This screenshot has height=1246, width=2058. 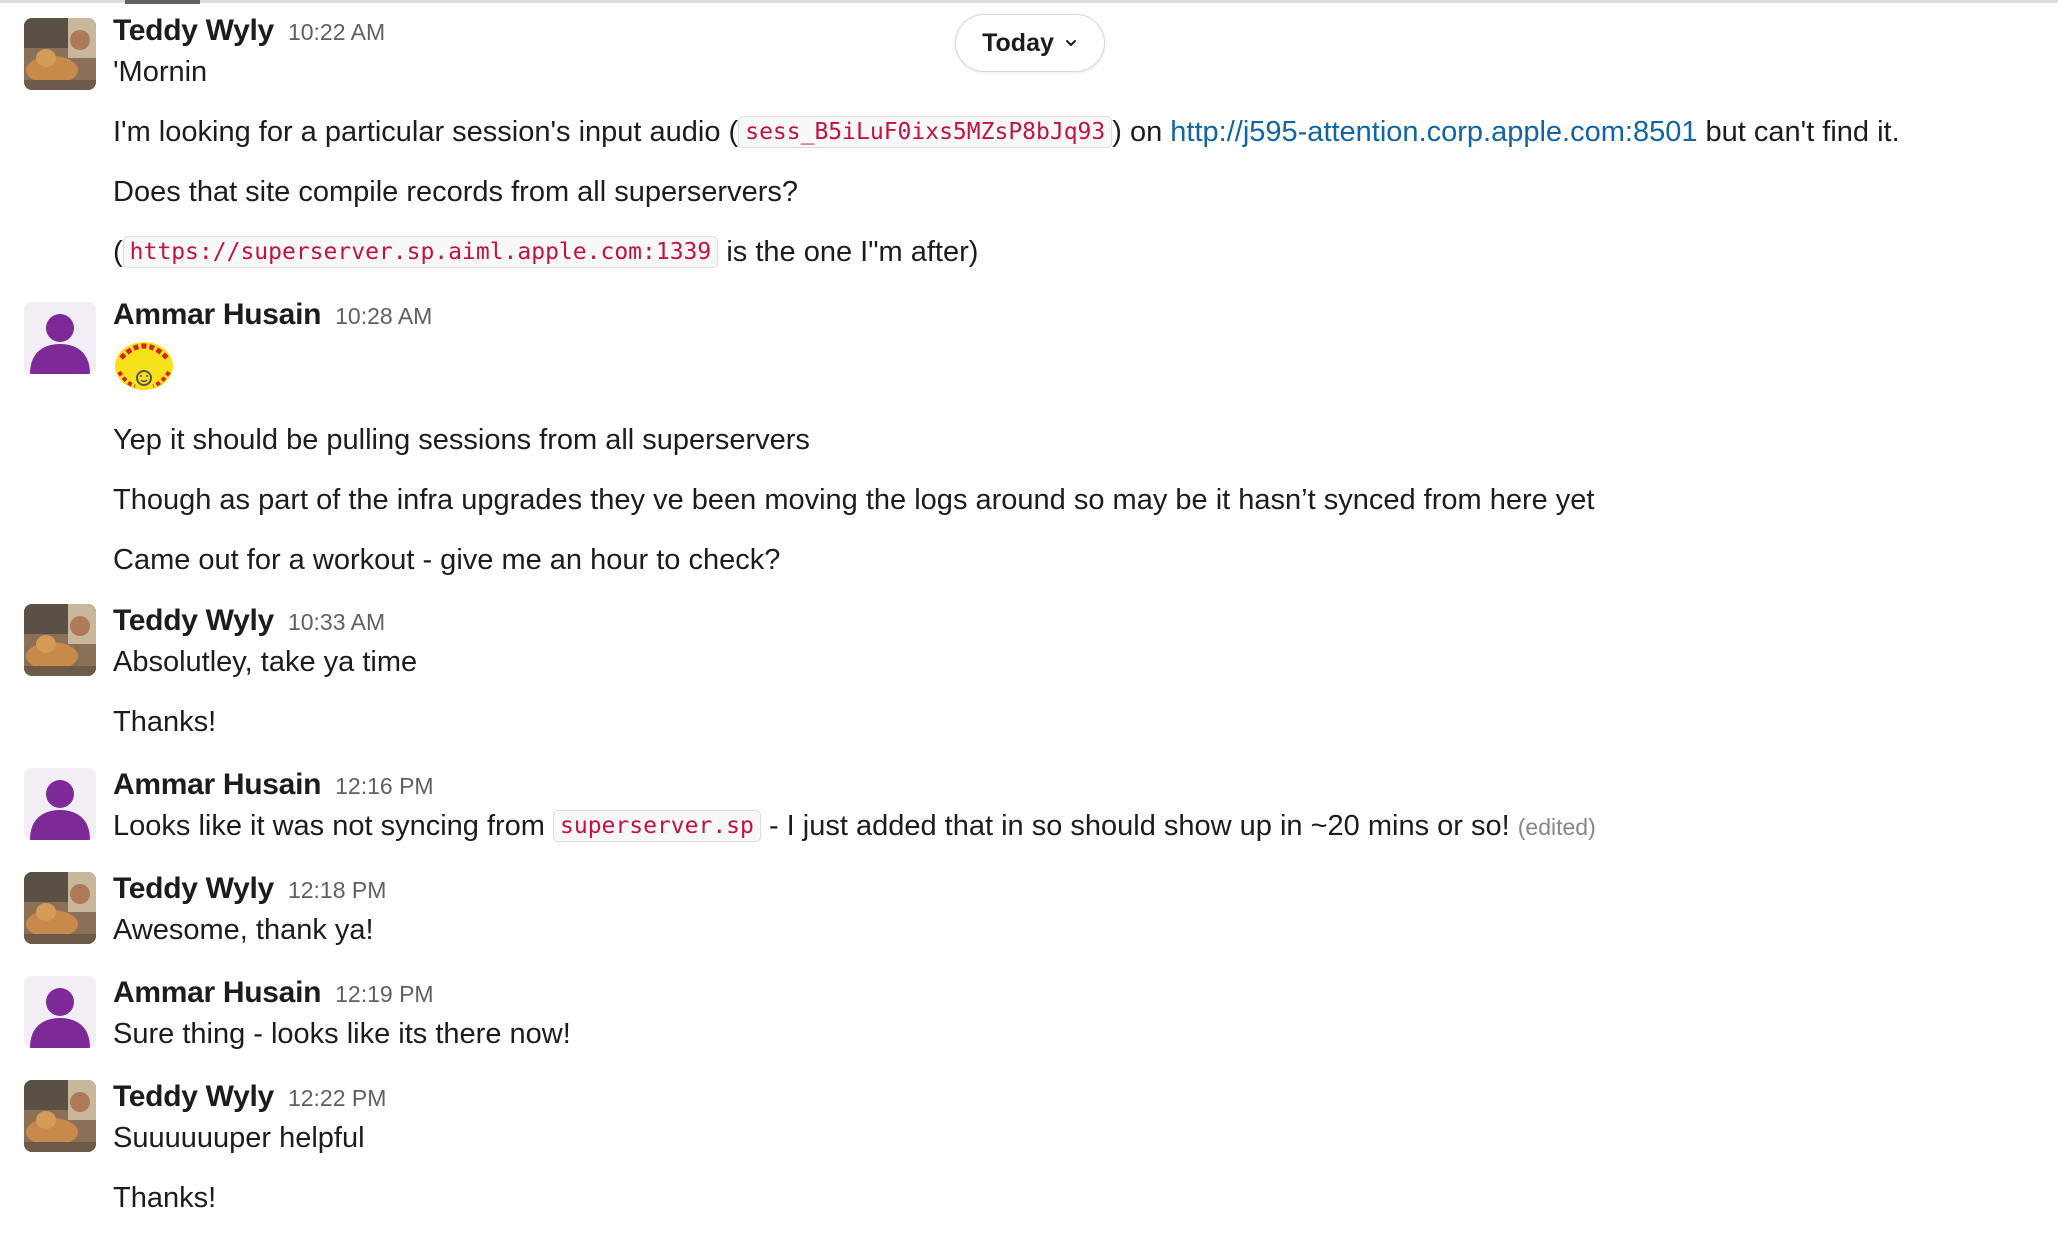 I want to click on good-morning-emoji, so click(x=1073, y=366).